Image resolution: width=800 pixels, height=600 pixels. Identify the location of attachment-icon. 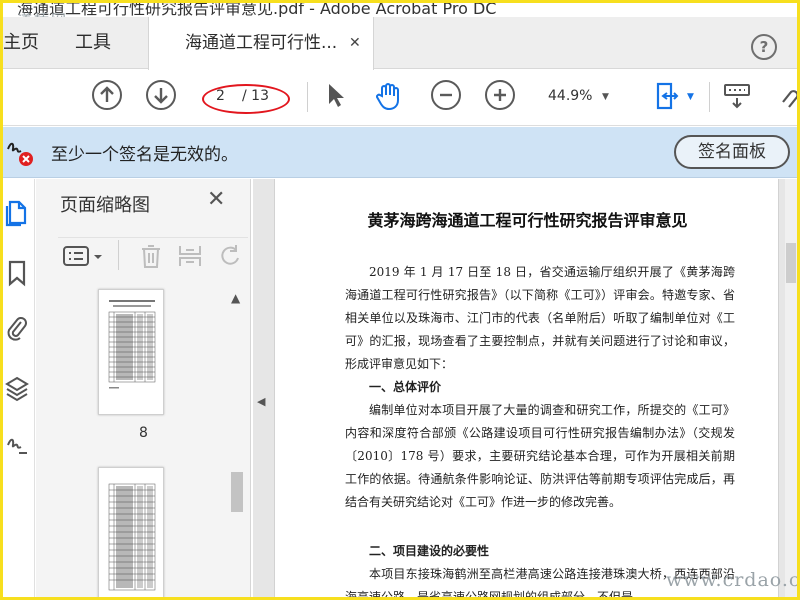
(17, 327).